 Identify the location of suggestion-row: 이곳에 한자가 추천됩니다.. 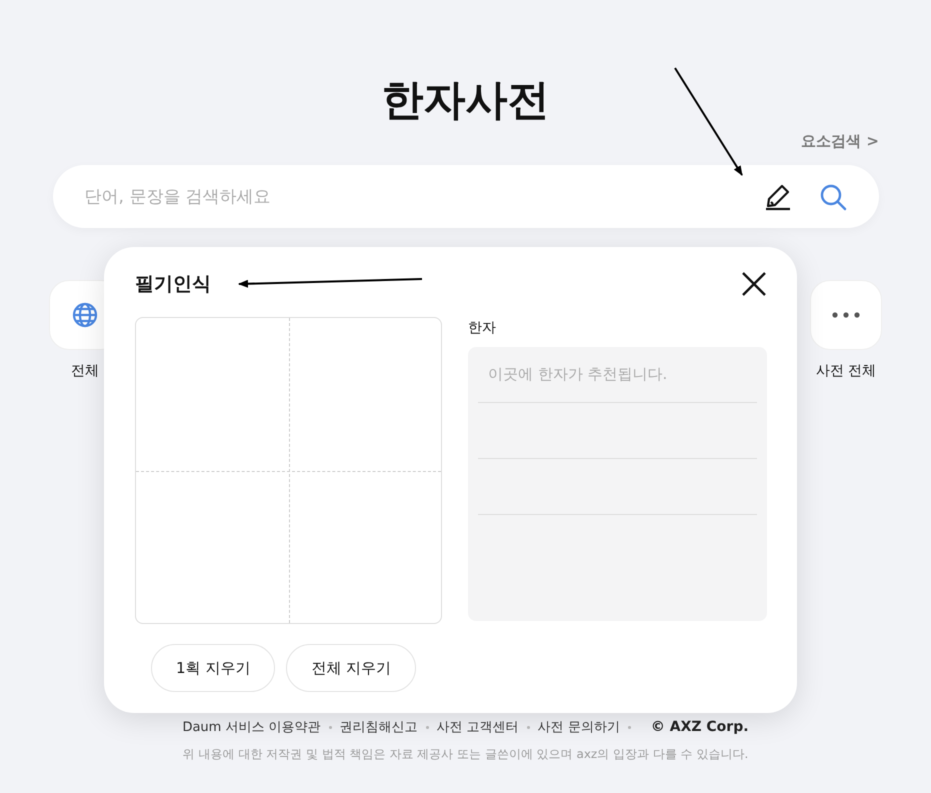
(617, 375).